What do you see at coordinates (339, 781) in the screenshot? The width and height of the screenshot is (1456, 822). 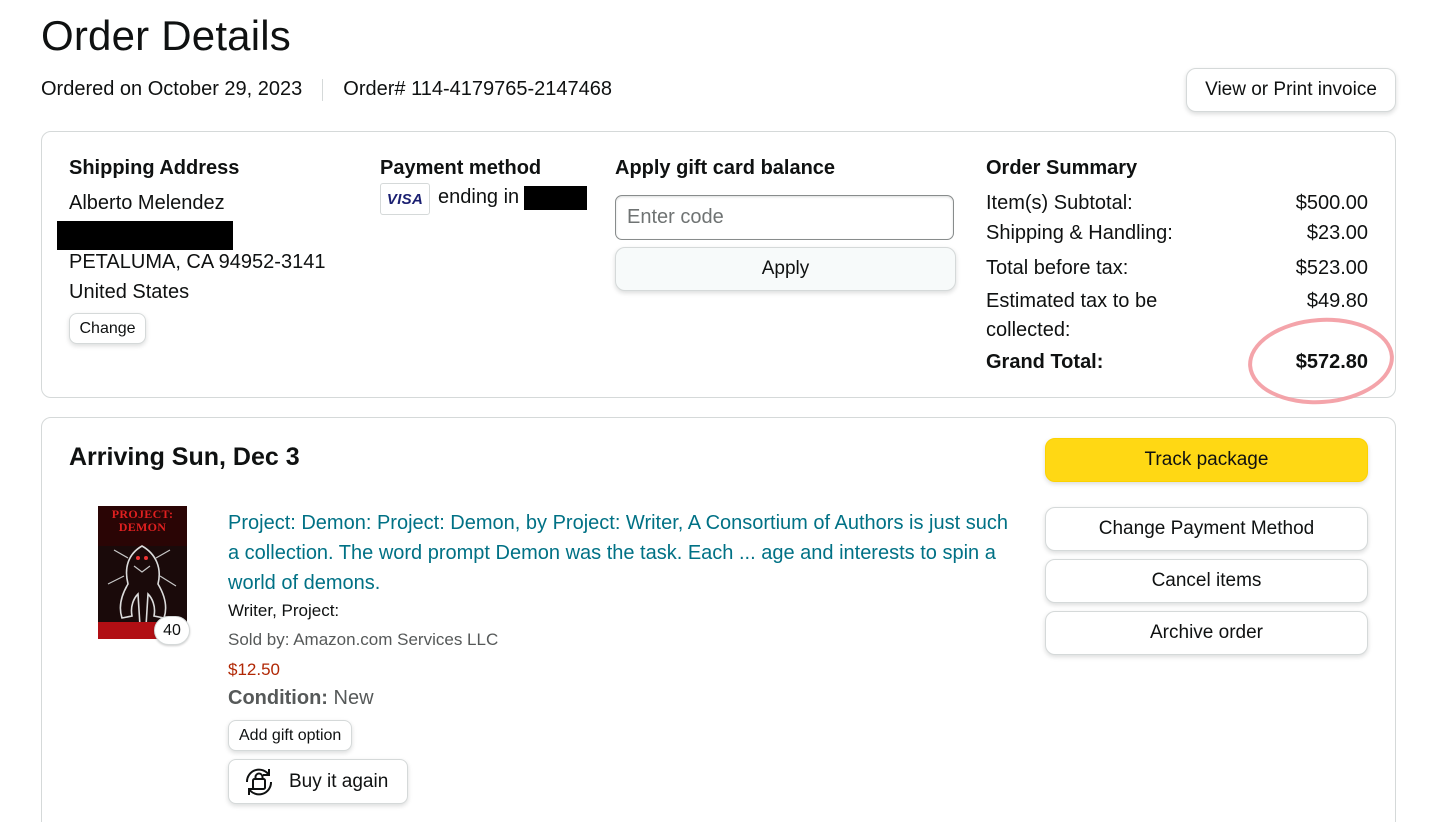 I see `buy-again-label: Buy it again` at bounding box center [339, 781].